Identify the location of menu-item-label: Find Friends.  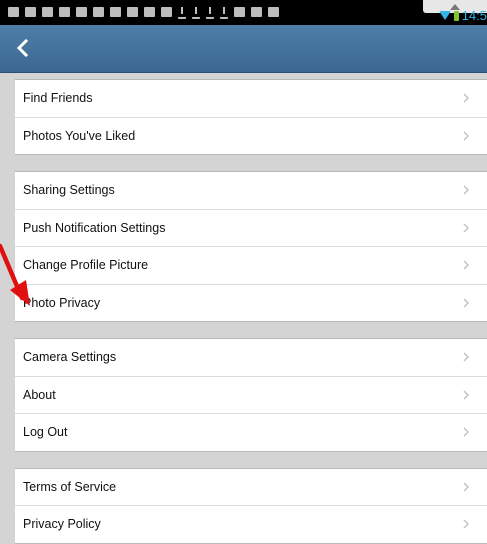
(58, 98).